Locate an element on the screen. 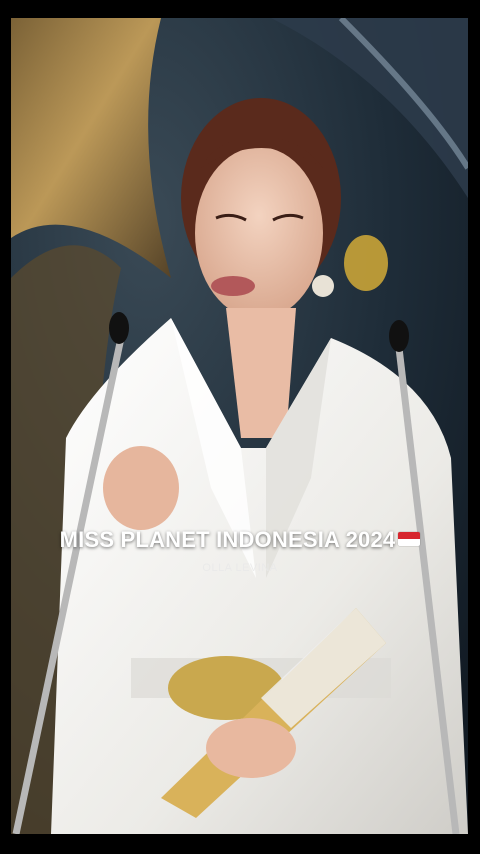 The width and height of the screenshot is (480, 854). right-microphone is located at coordinates (399, 336).